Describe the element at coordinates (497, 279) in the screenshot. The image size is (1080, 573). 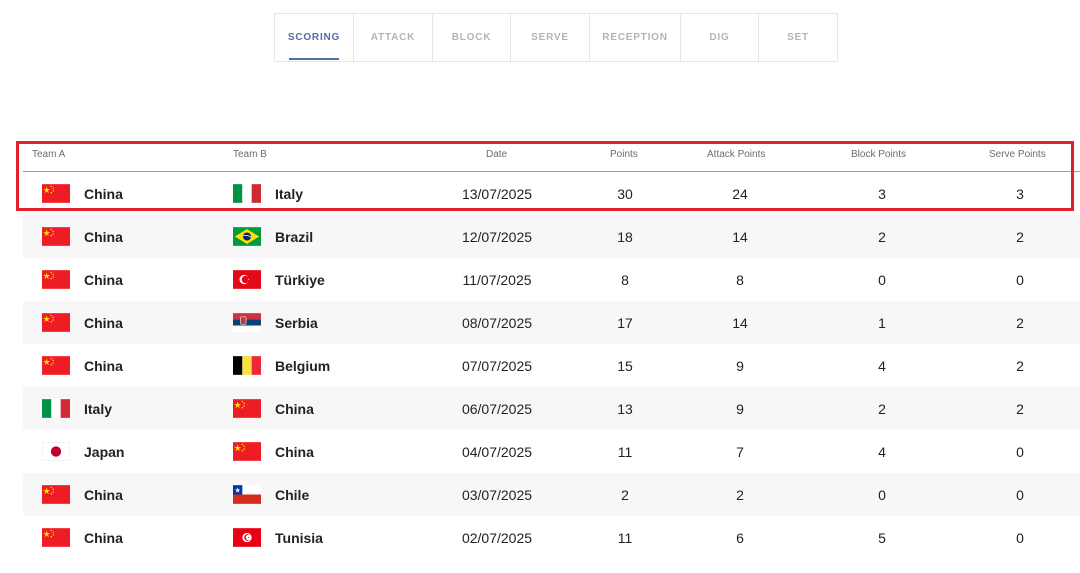
I see `match-date: 11/07/2025` at that location.